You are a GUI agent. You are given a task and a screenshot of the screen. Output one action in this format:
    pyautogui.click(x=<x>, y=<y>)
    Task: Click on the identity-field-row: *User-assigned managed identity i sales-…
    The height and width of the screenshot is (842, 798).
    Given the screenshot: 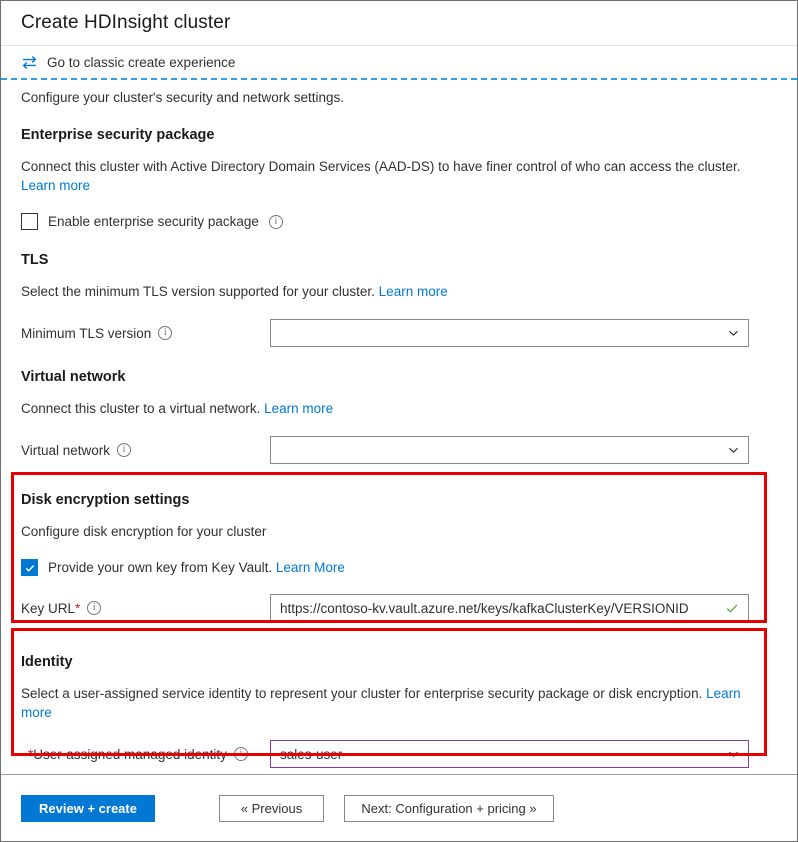 What is the action you would take?
    pyautogui.click(x=399, y=754)
    